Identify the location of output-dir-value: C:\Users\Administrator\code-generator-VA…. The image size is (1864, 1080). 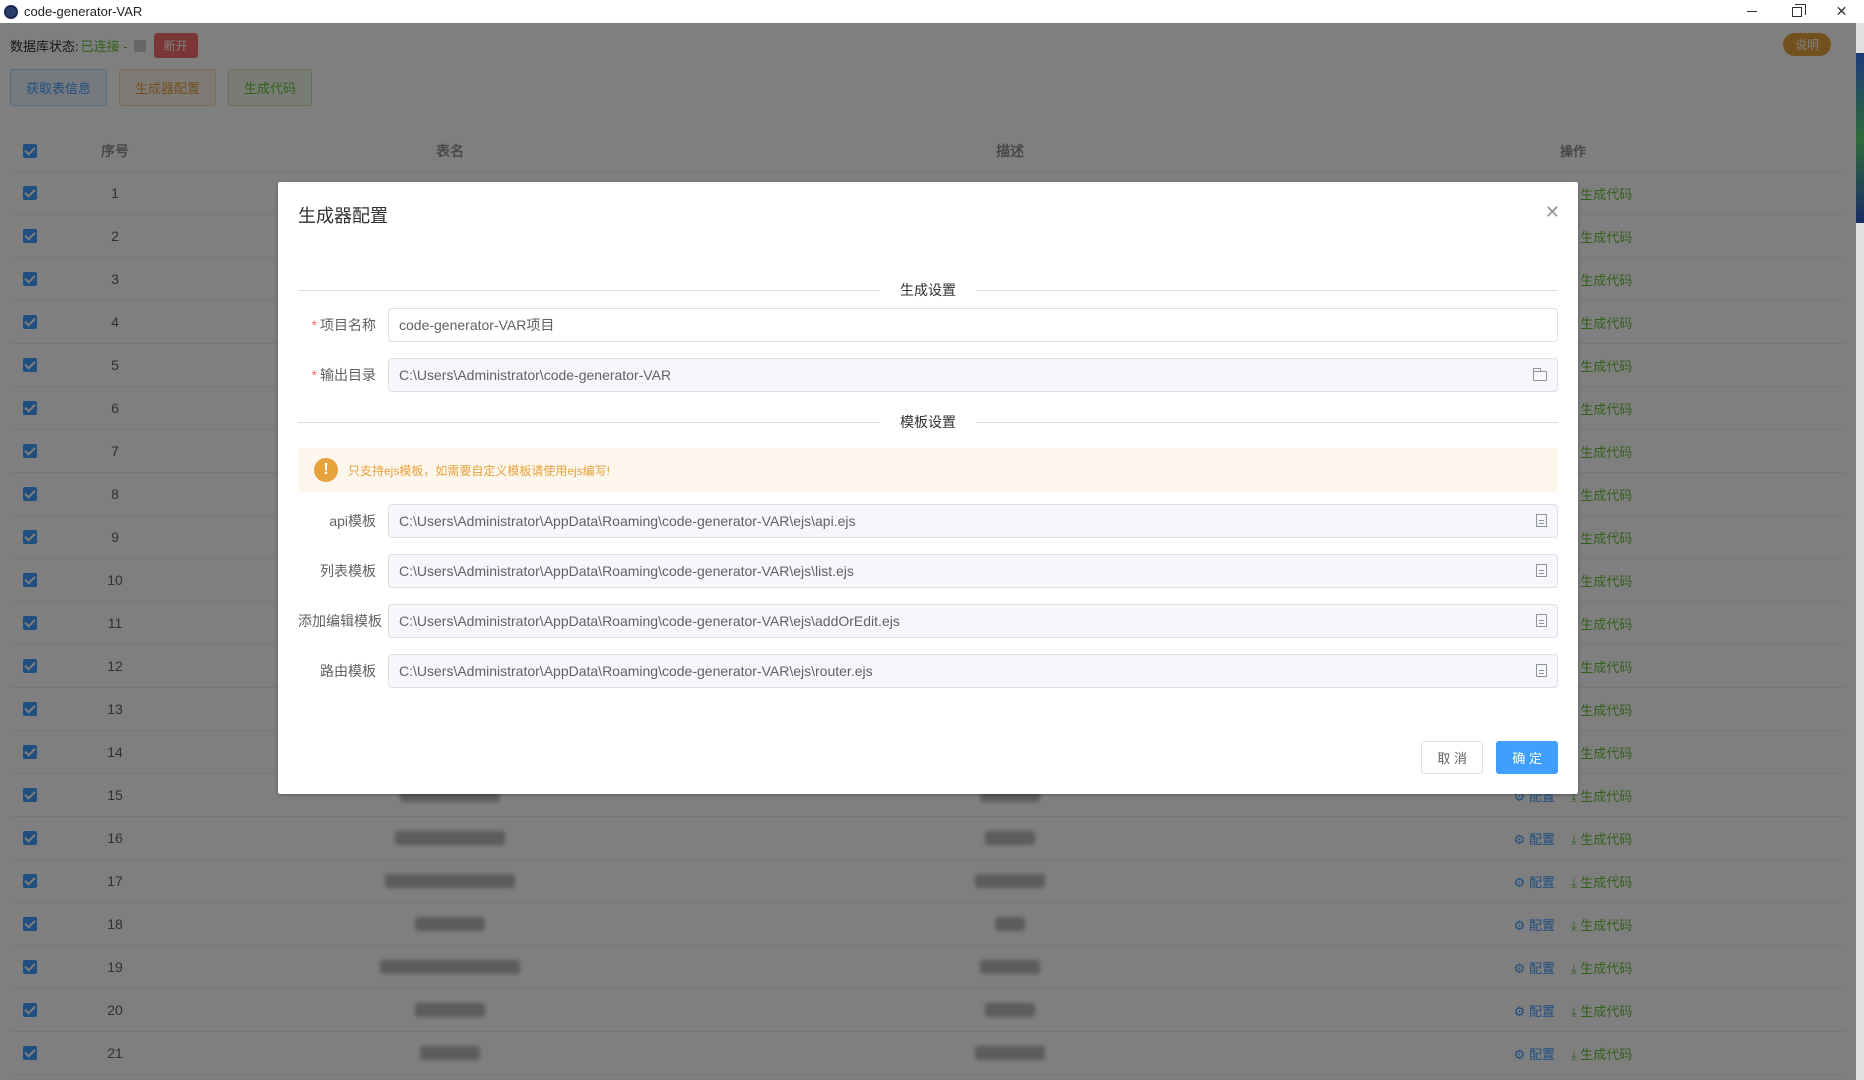
(535, 375).